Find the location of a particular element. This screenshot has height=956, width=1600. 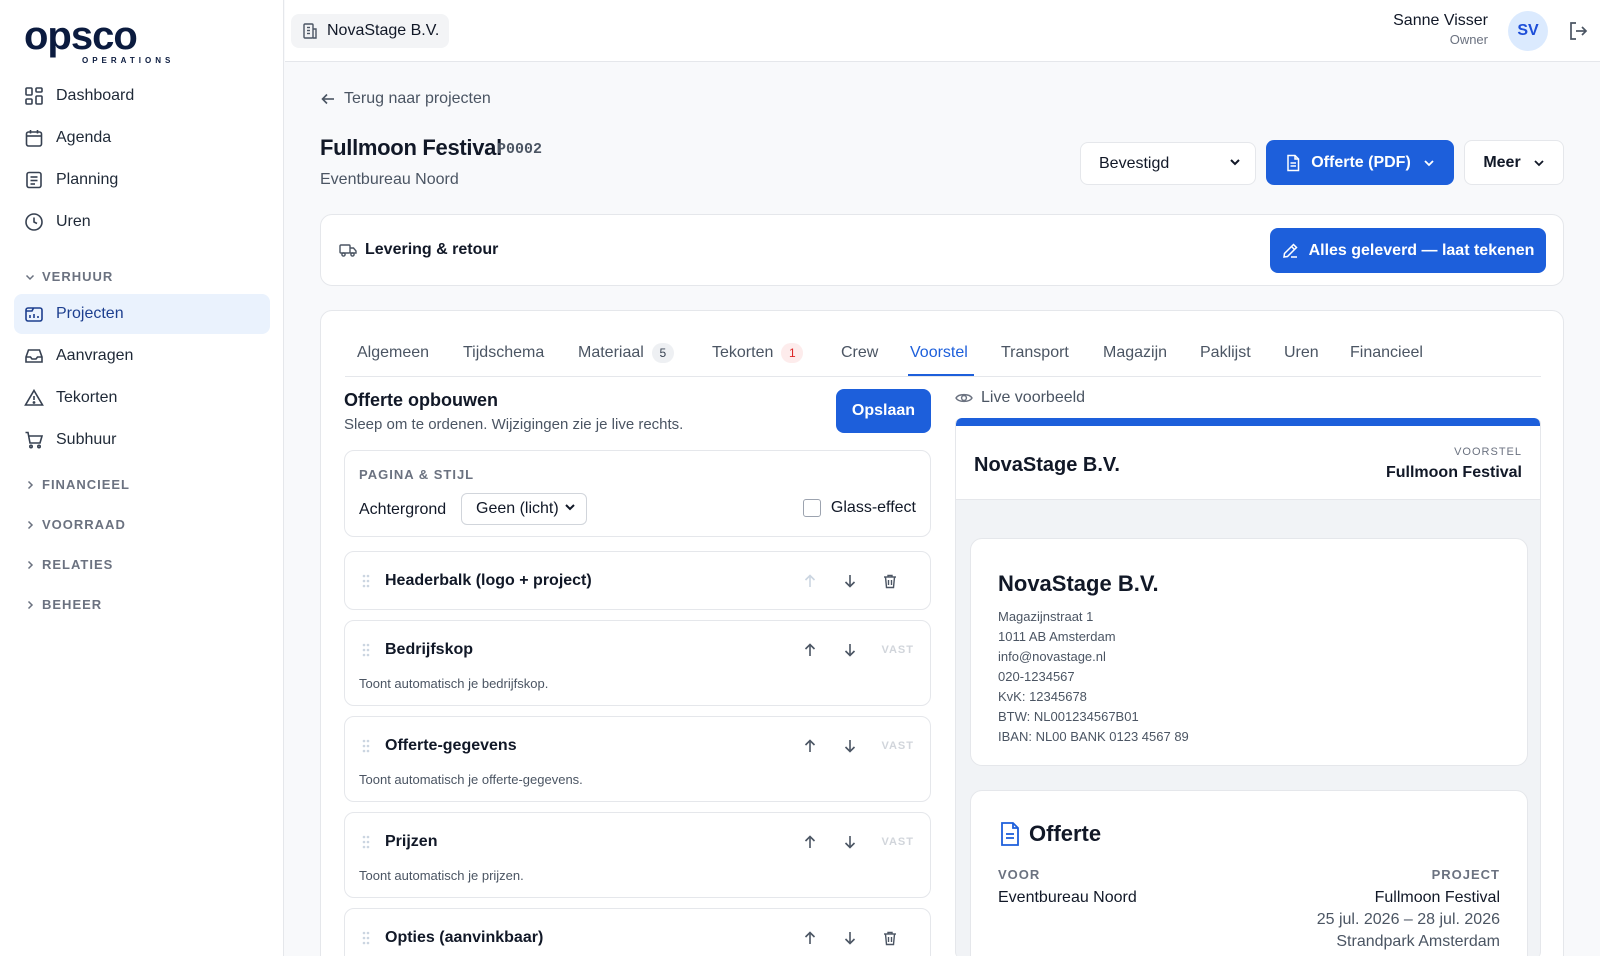

preview-header-kind: VOORSTEL is located at coordinates (1488, 452).